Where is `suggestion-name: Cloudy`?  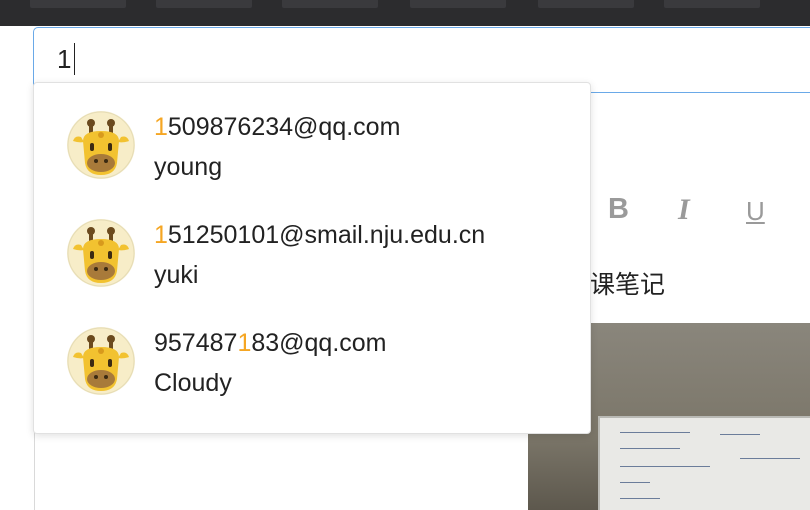
suggestion-name: Cloudy is located at coordinates (193, 383).